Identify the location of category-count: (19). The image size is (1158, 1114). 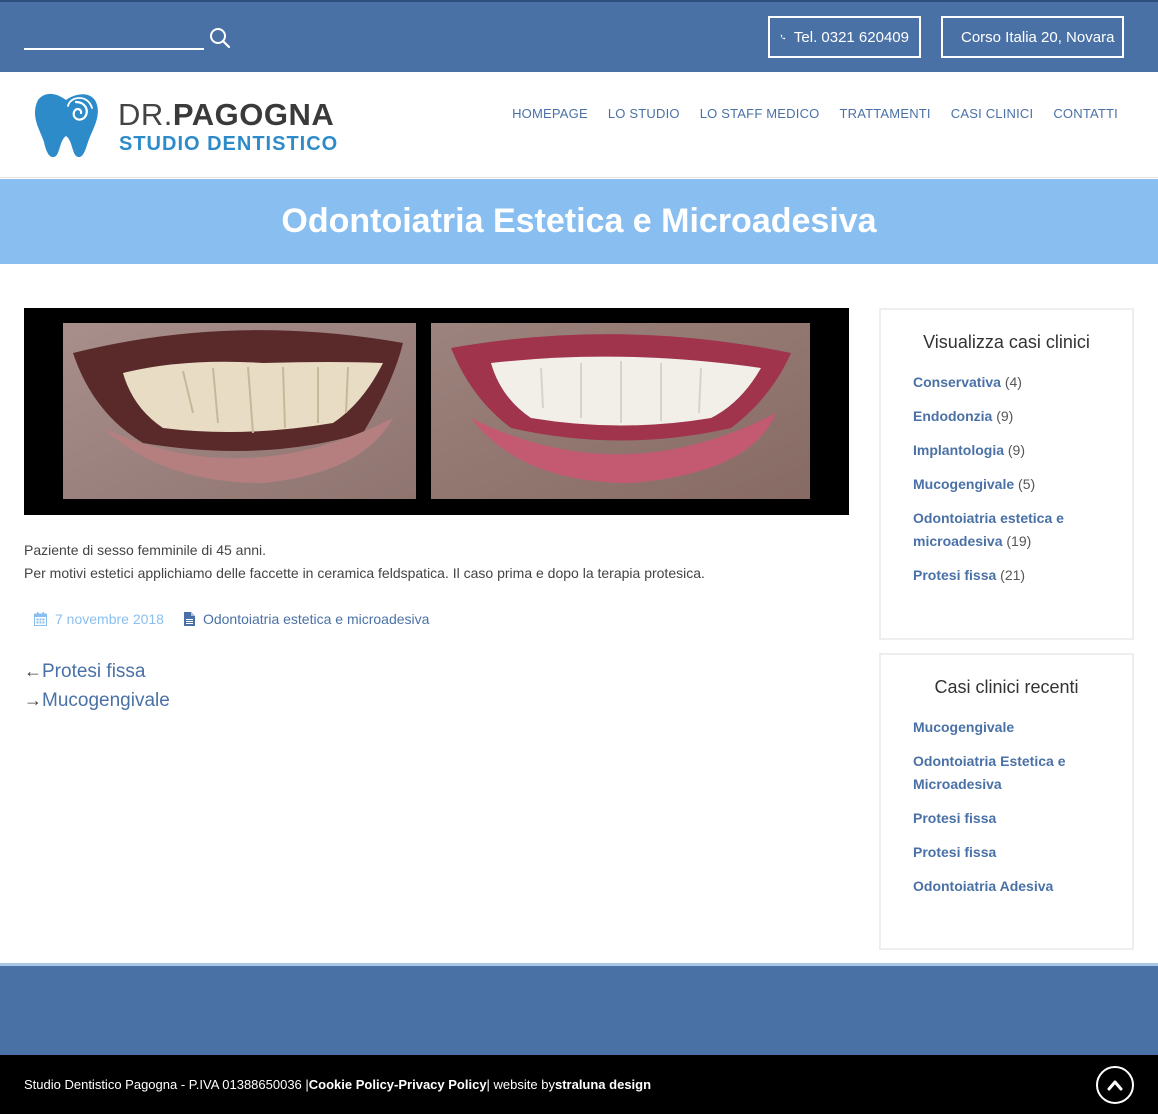
(1019, 541).